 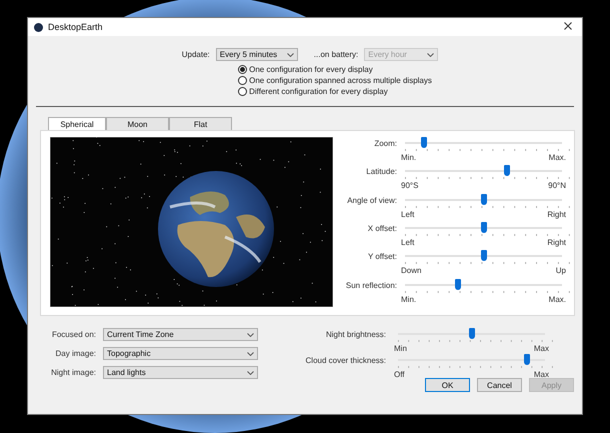 What do you see at coordinates (381, 257) in the screenshot?
I see `slider-label: Y offset:` at bounding box center [381, 257].